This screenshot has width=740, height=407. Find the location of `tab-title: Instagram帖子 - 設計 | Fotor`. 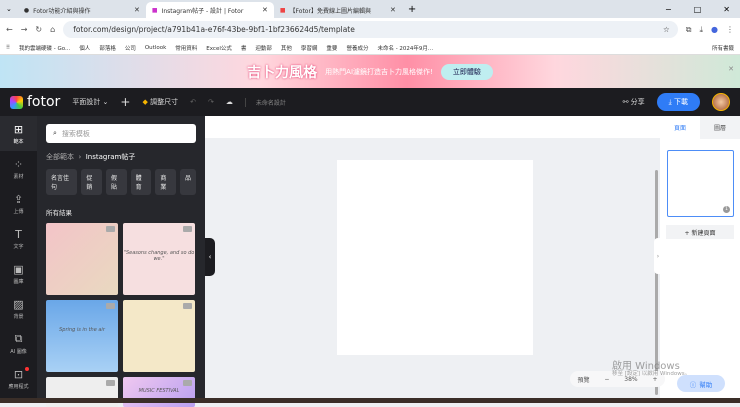

tab-title: Instagram帖子 - 設計 | Fotor is located at coordinates (202, 11).